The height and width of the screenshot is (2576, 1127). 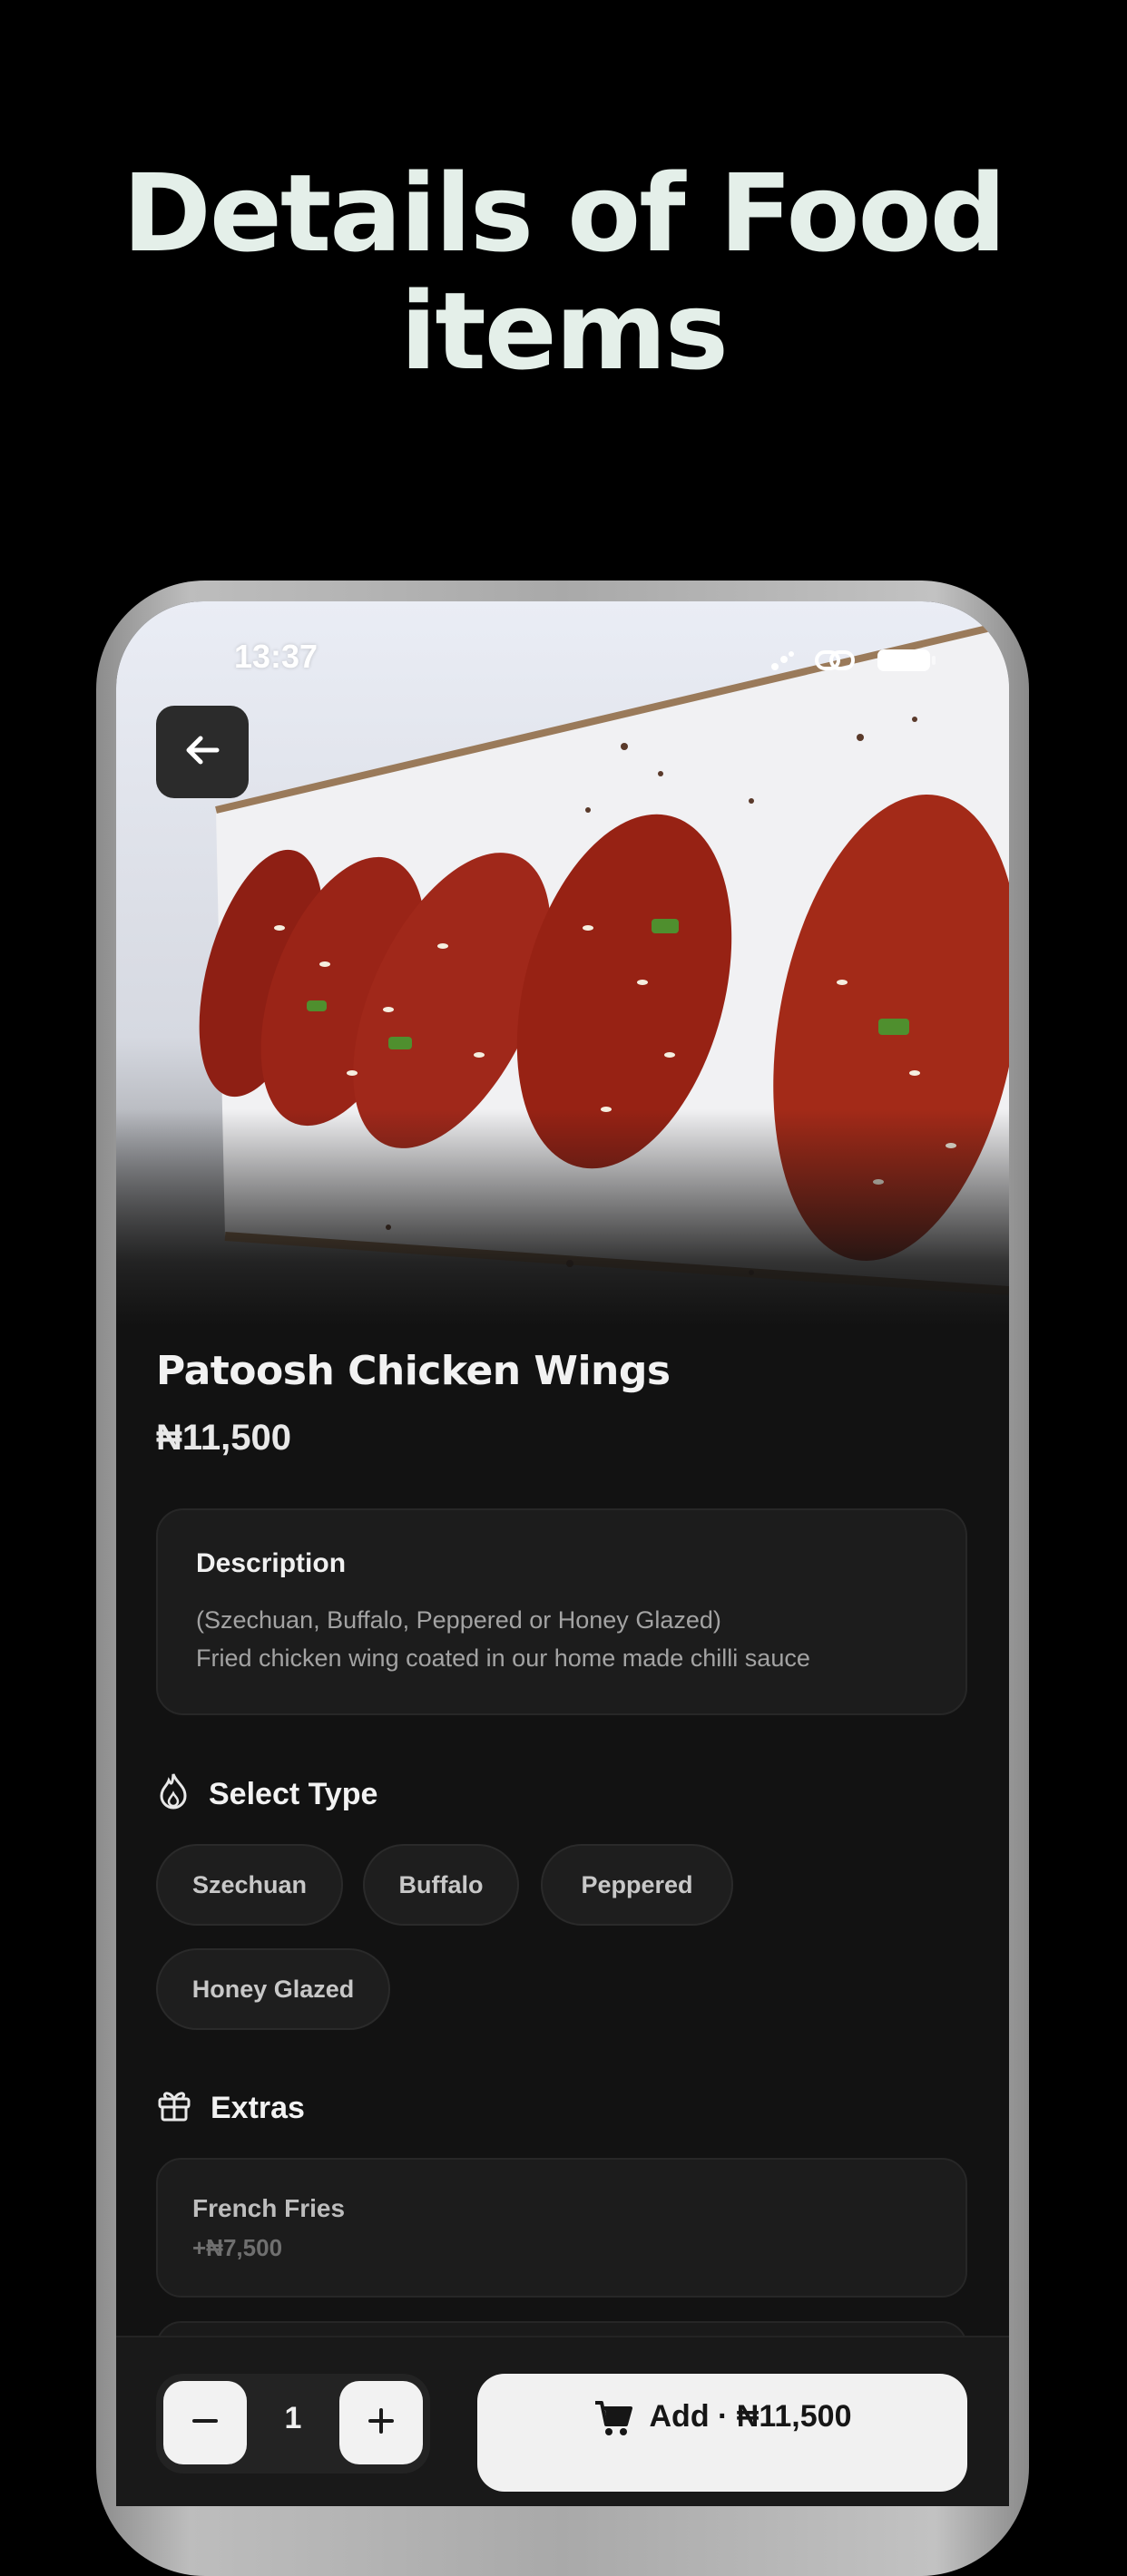 I want to click on extras-header: Extras, so click(x=230, y=2108).